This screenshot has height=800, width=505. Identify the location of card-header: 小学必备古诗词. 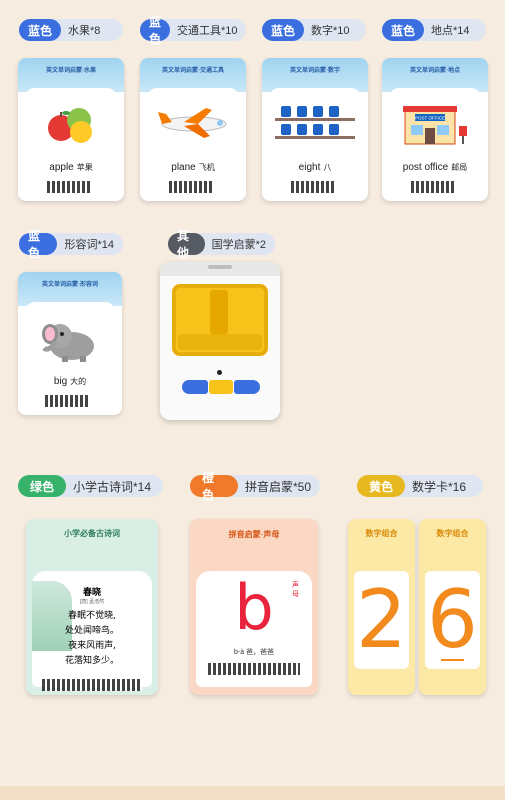
(92, 533).